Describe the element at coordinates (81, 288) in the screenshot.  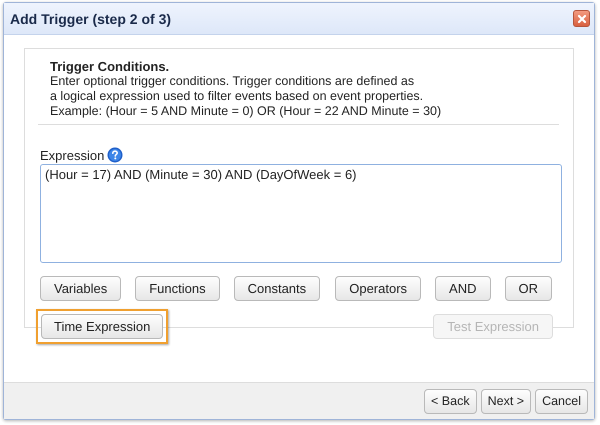
I see `insert-button: Variables` at that location.